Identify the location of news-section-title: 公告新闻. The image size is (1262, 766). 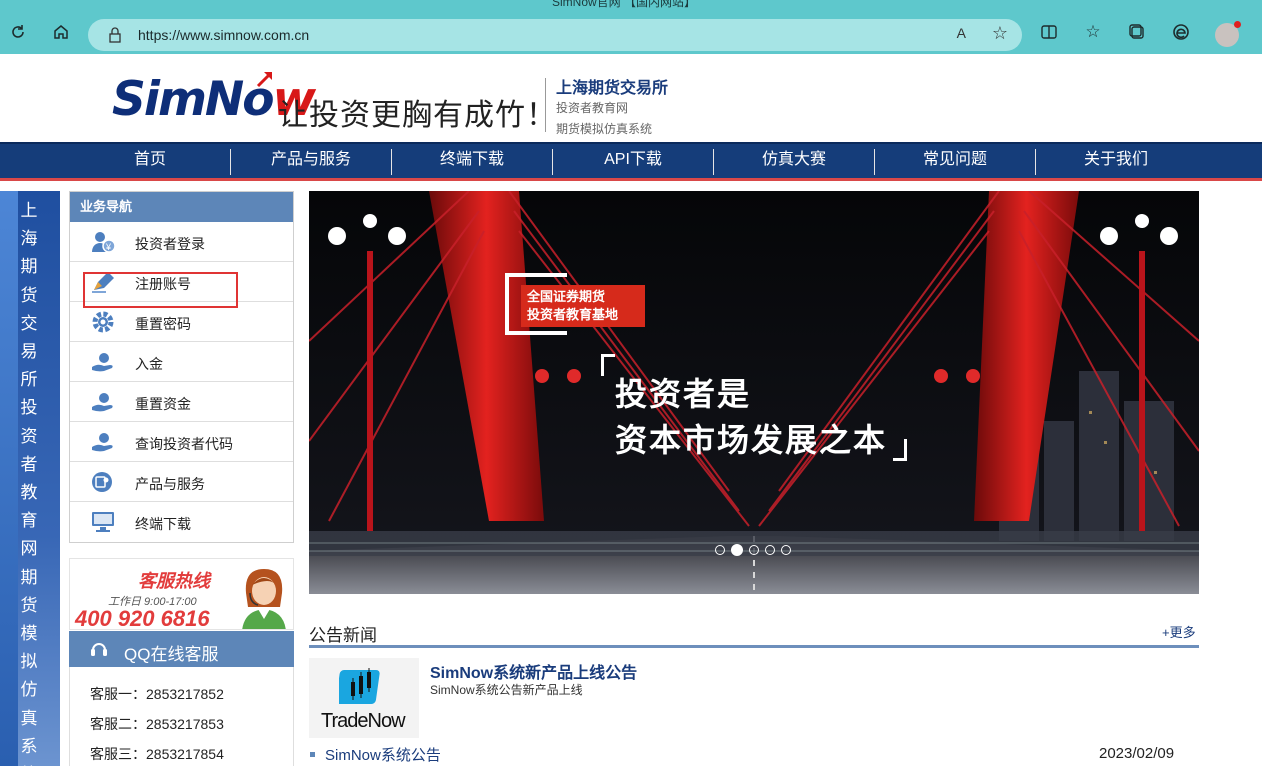
(343, 635).